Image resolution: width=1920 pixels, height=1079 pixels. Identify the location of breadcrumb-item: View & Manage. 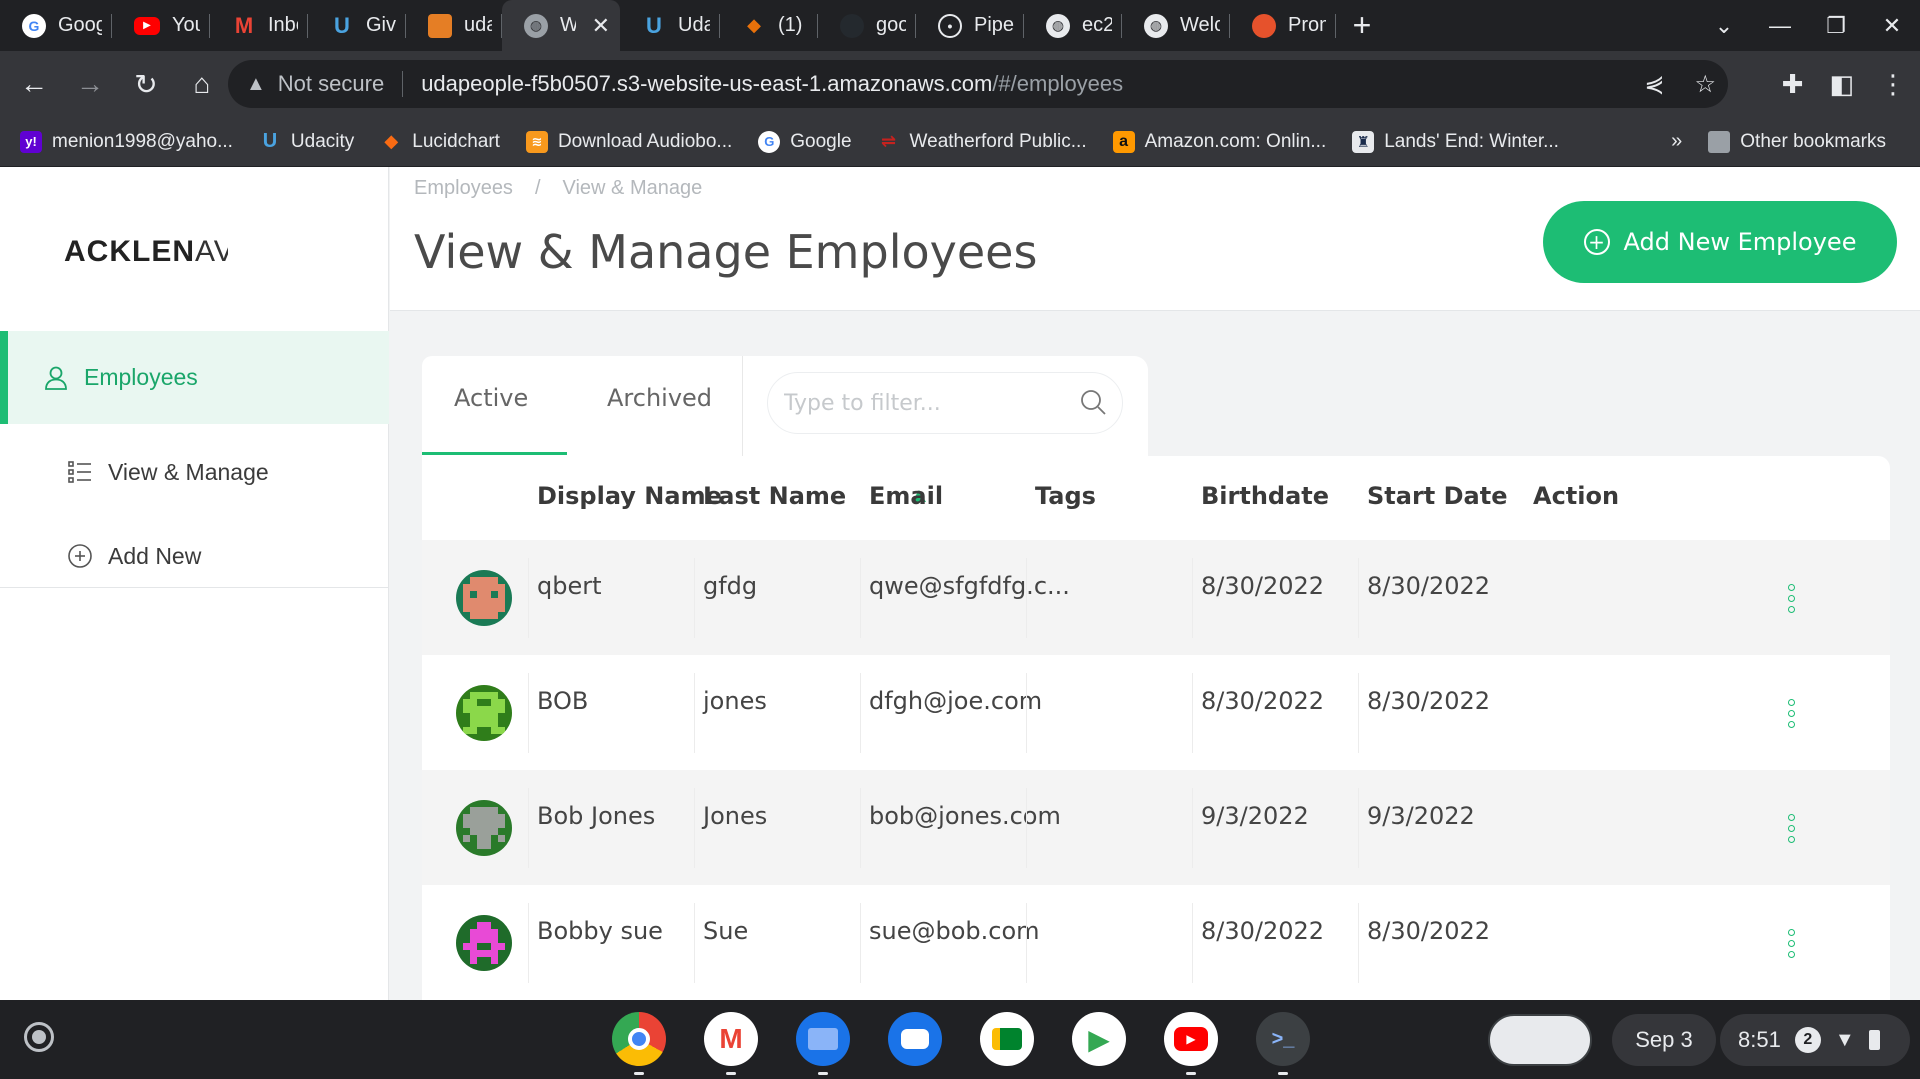
(633, 188).